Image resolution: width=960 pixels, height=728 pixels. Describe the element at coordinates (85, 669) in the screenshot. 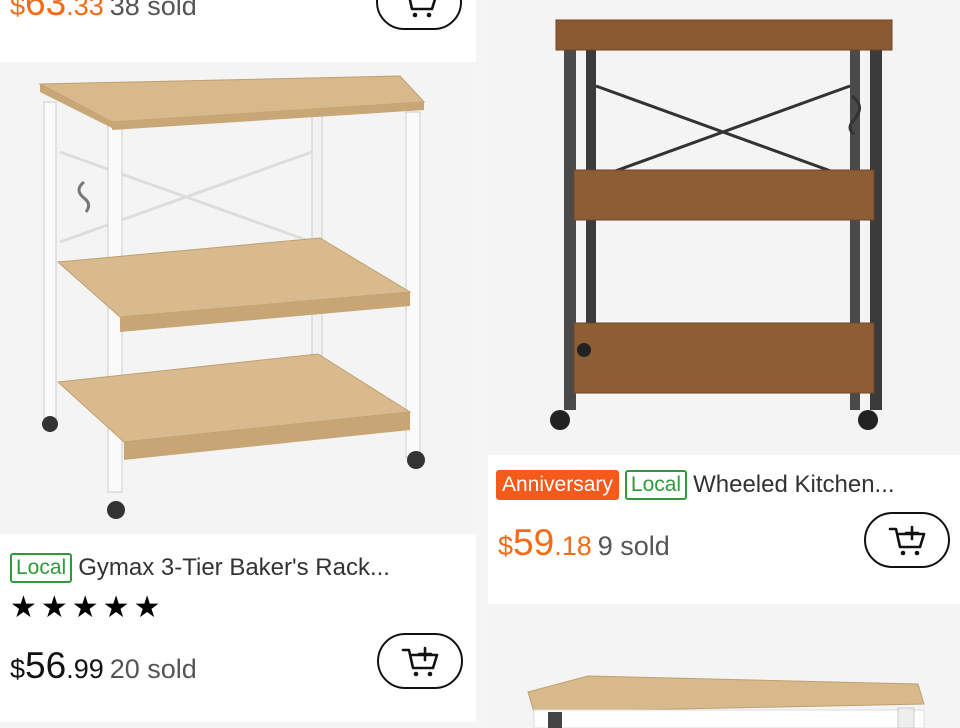

I see `price-decimal: .99` at that location.